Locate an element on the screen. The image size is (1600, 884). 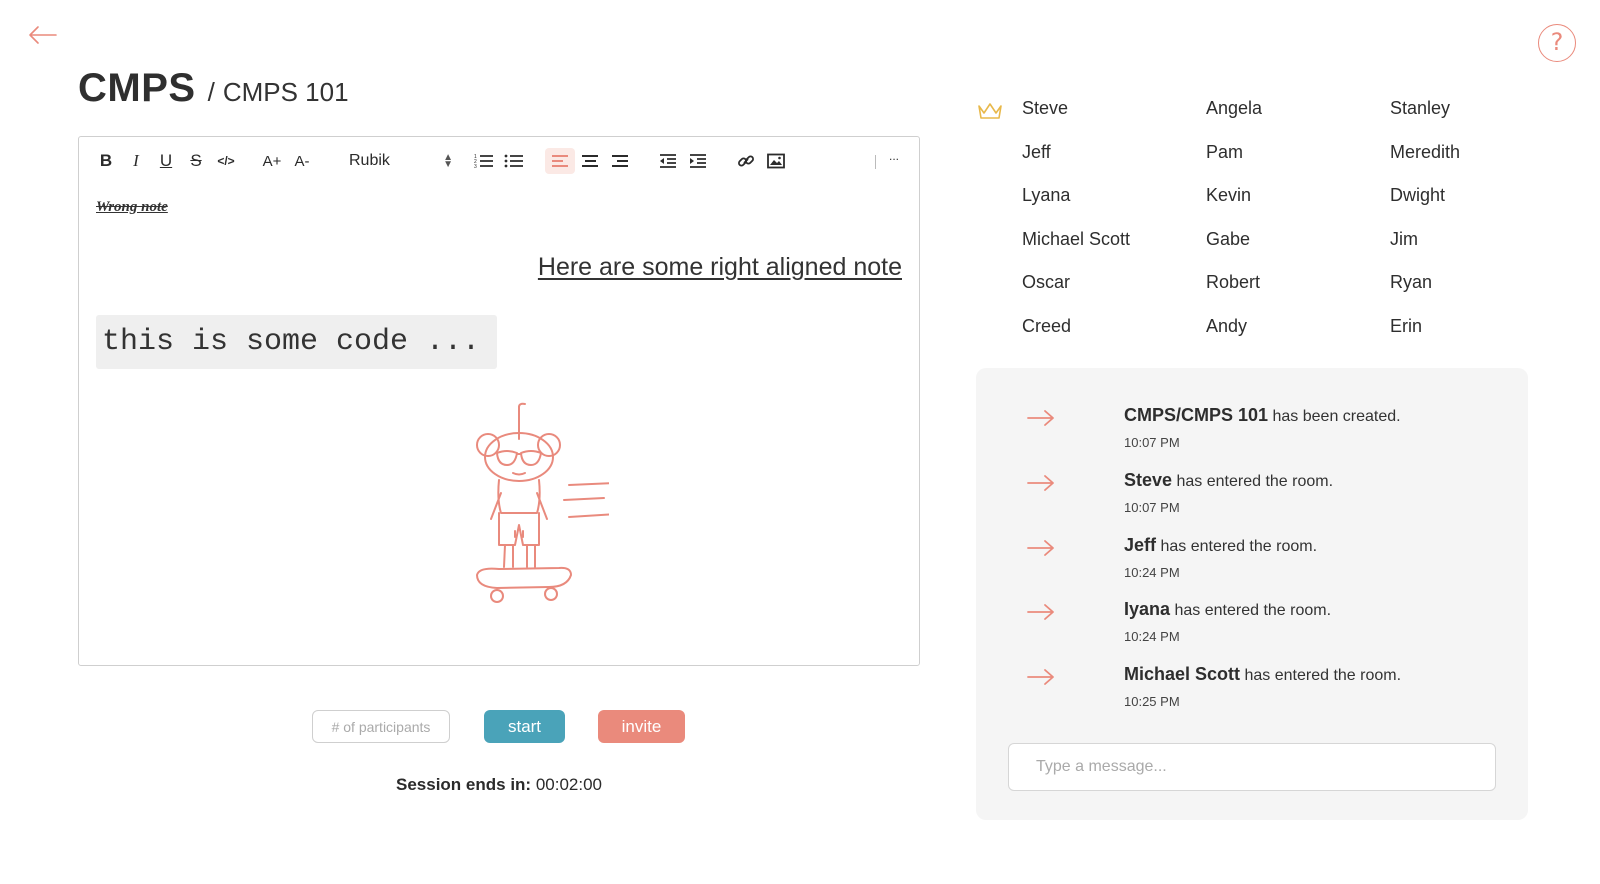
align-center-icon is located at coordinates (590, 161).